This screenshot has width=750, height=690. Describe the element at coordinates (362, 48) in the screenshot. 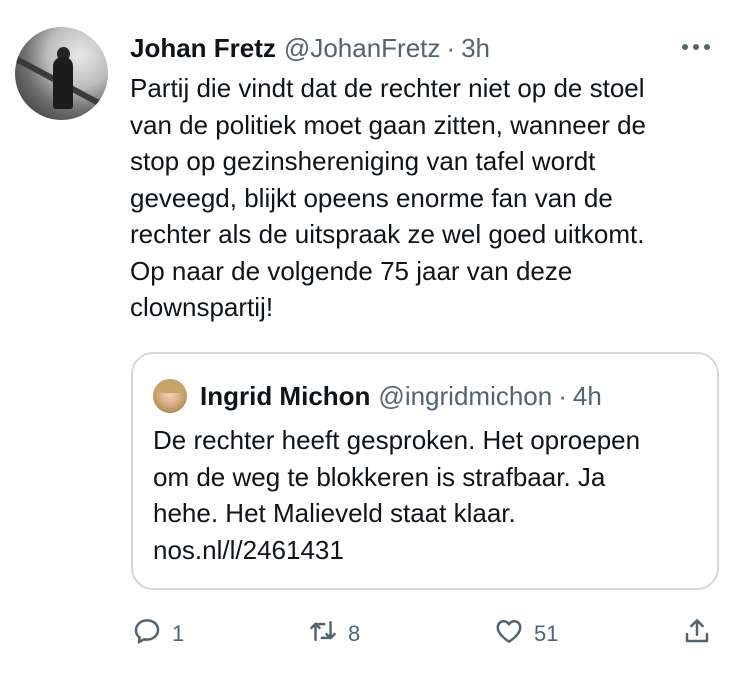

I see `author-handle: @JohanFretz` at that location.